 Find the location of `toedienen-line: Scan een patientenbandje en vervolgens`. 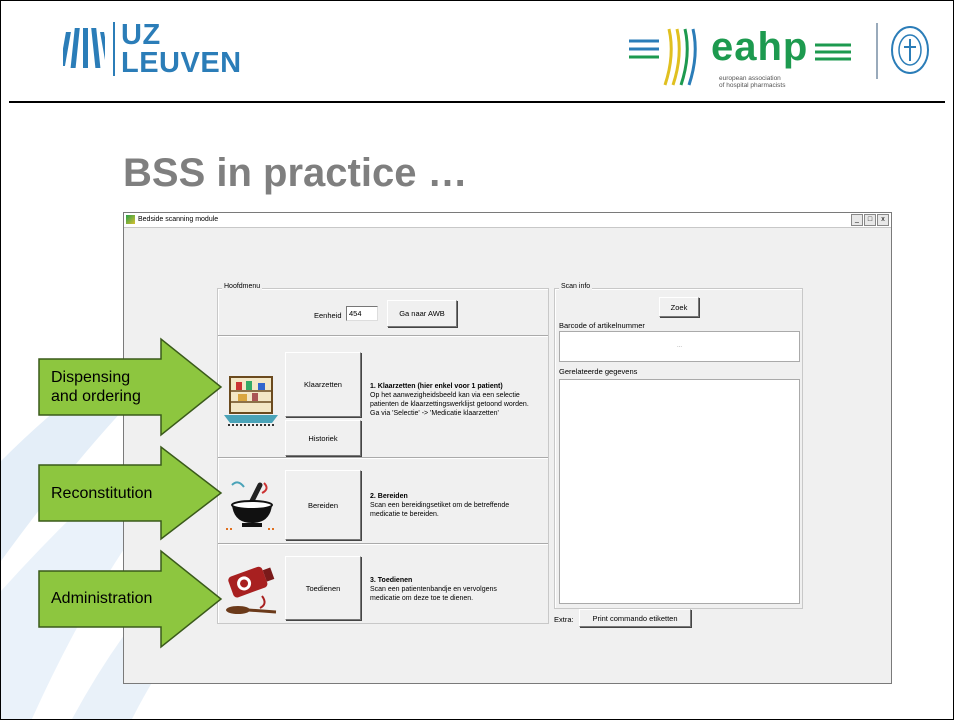

toedienen-line: Scan een patientenbandje en vervolgens is located at coordinates (433, 589).